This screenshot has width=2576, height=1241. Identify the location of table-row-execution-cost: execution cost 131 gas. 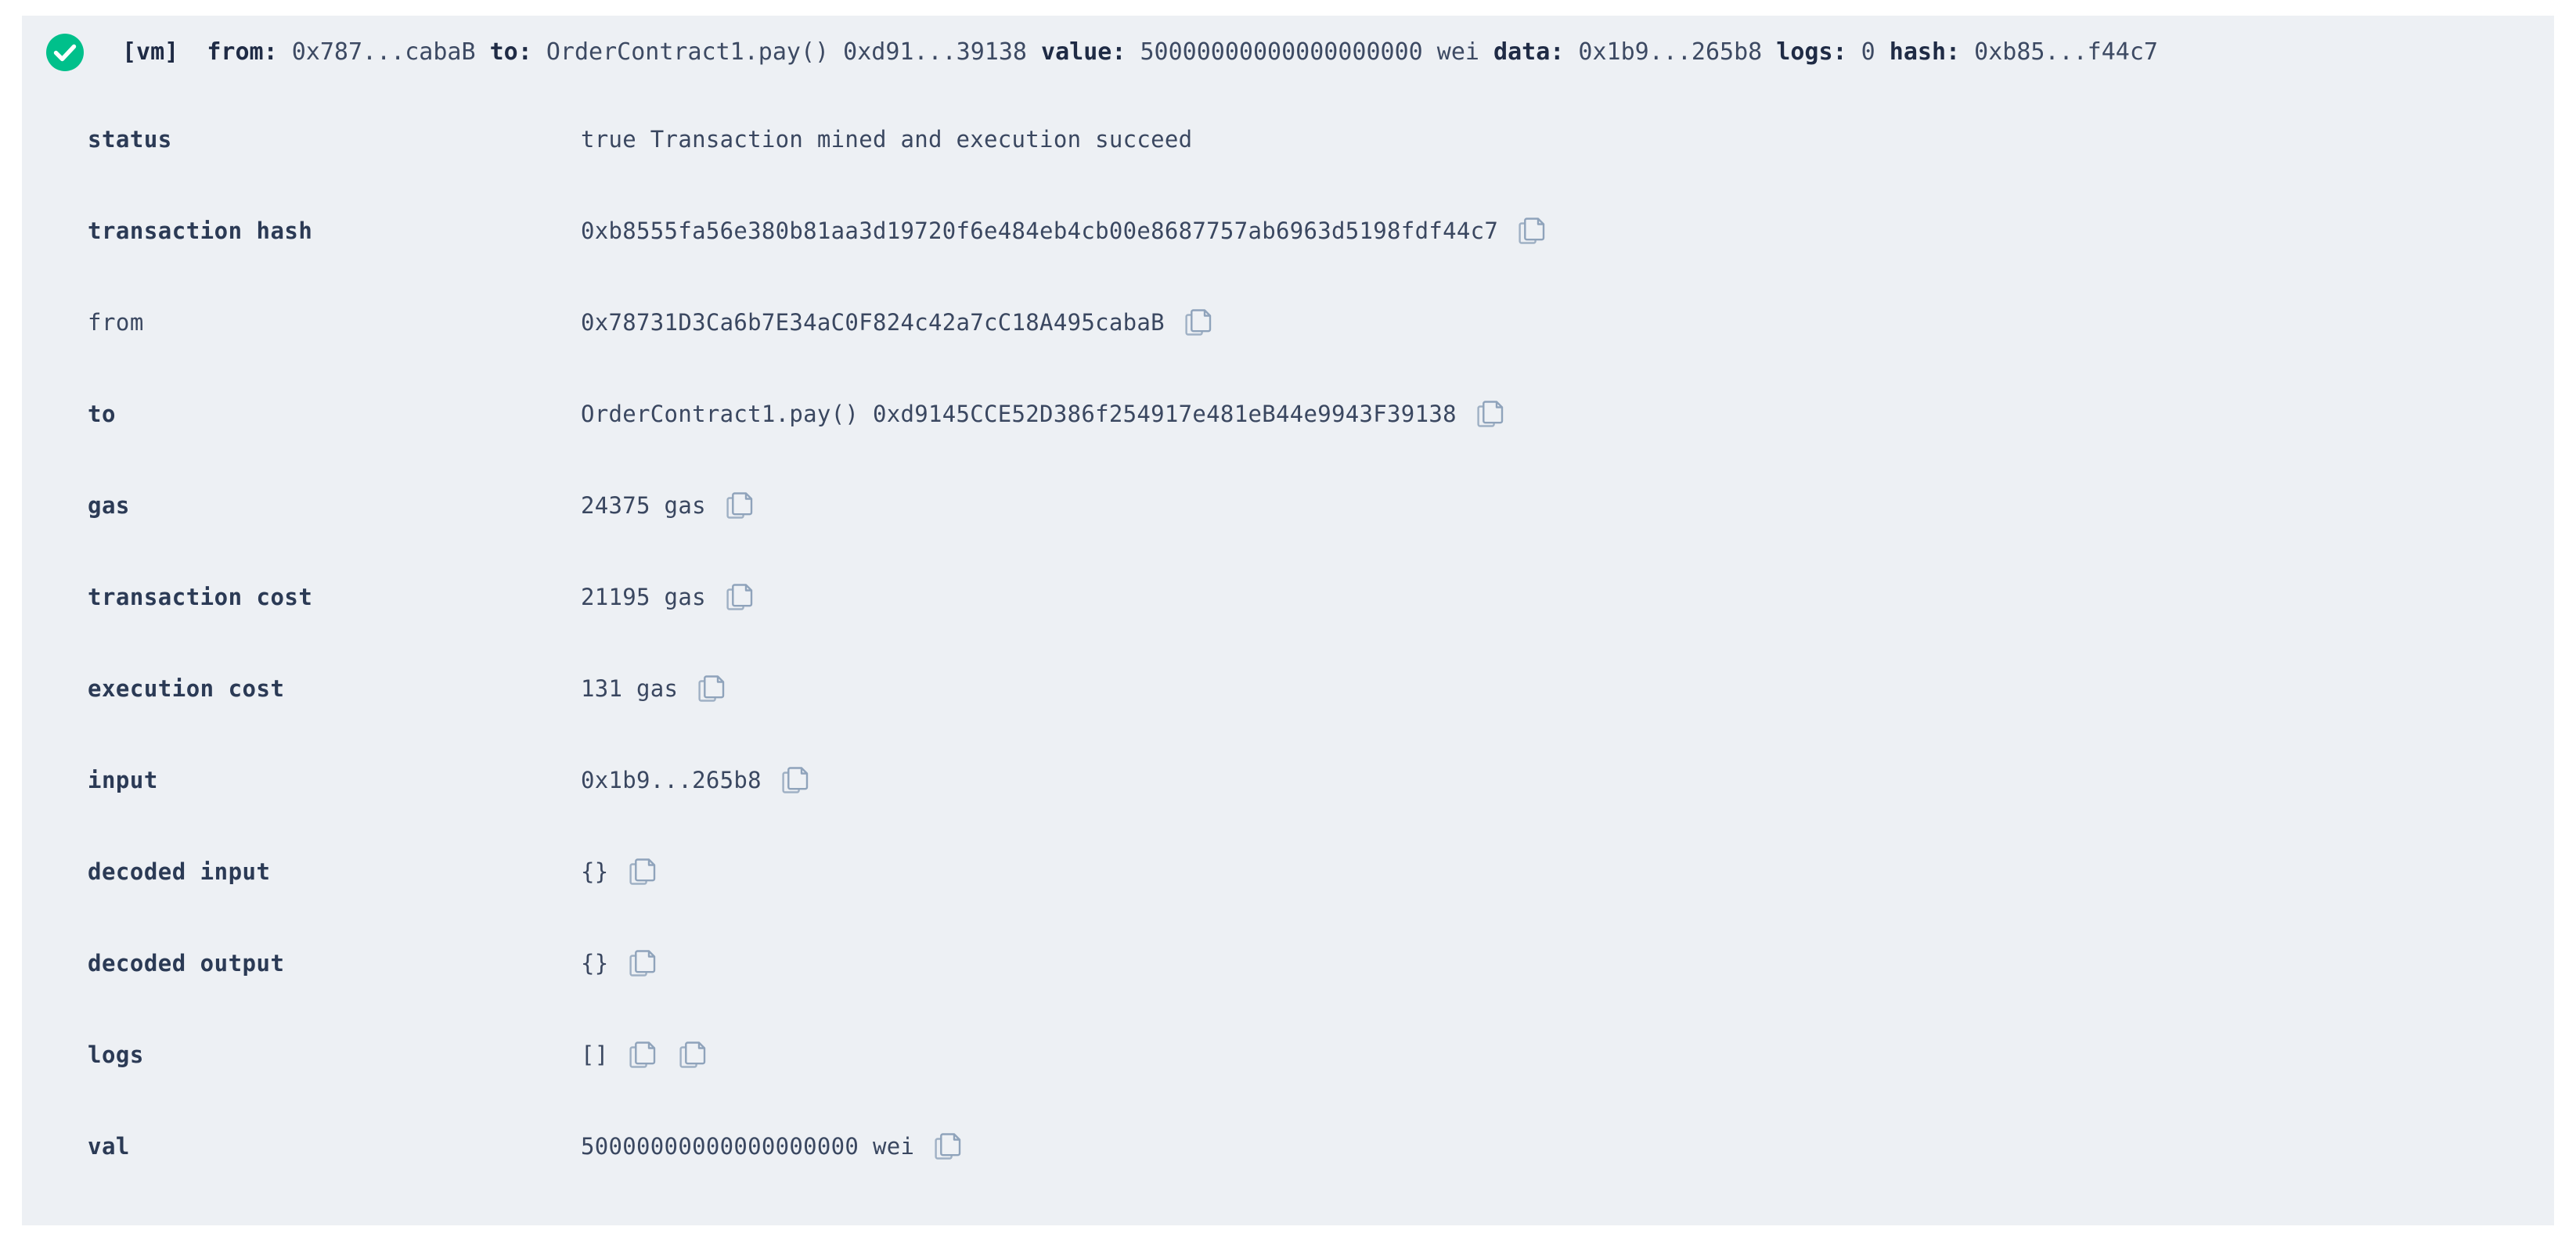
(1288, 688).